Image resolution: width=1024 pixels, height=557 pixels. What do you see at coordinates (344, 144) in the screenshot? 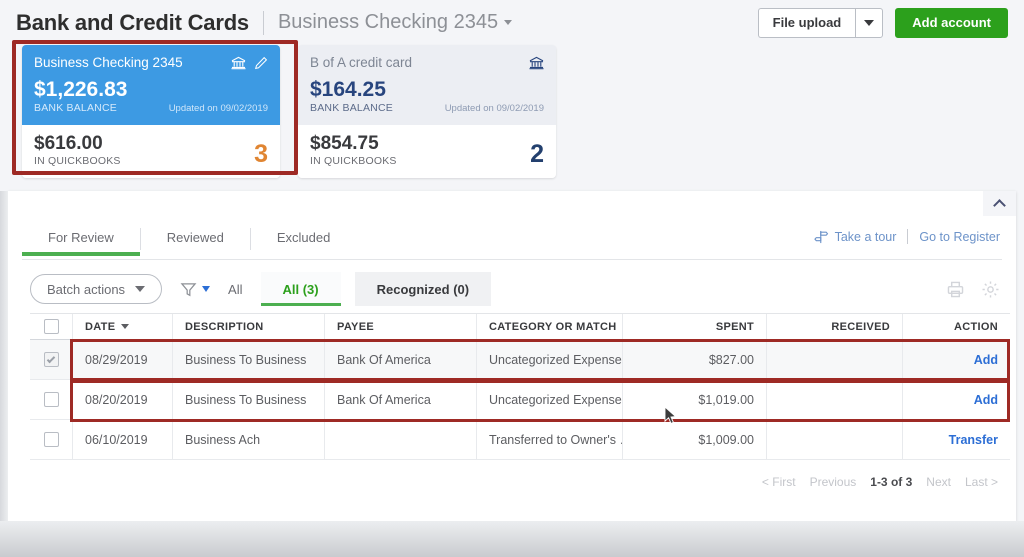
I see `quickbooks-balance: $854.75` at bounding box center [344, 144].